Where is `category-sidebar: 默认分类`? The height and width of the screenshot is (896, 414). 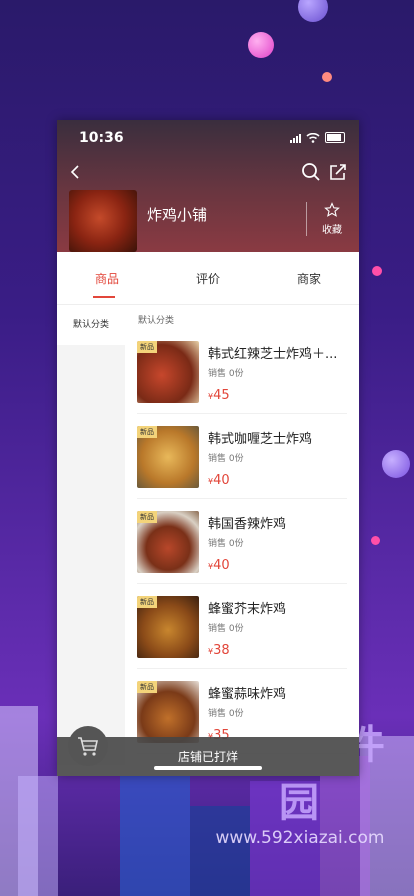 category-sidebar: 默认分类 is located at coordinates (91, 535).